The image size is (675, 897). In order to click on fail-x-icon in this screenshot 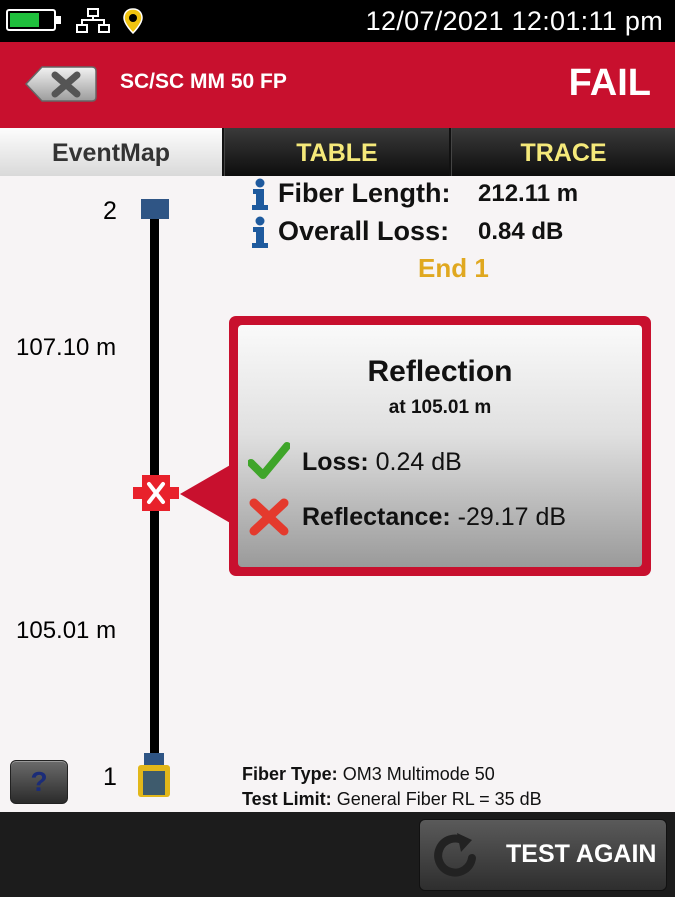, I will do `click(269, 517)`.